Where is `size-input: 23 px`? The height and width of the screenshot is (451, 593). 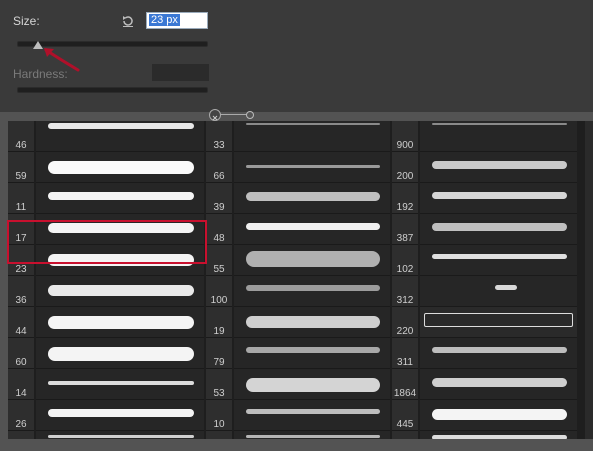
size-input: 23 px is located at coordinates (177, 20).